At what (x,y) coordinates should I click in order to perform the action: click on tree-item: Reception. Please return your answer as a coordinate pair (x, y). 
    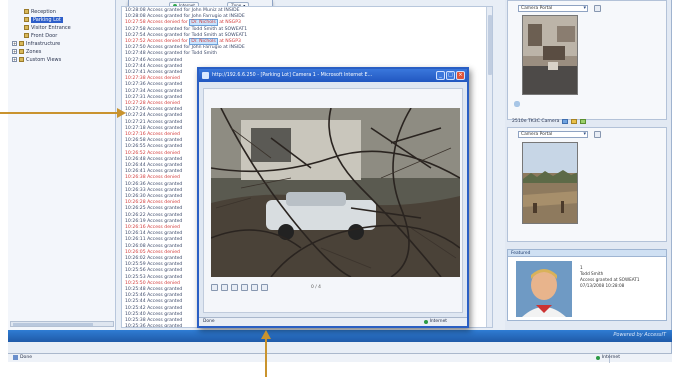
    Looking at the image, I should click on (40, 11).